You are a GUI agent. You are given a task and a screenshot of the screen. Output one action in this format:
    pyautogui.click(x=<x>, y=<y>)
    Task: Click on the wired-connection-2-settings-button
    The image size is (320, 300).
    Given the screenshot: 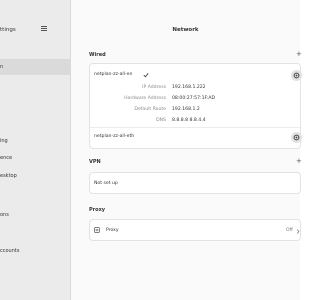 What is the action you would take?
    pyautogui.click(x=296, y=137)
    